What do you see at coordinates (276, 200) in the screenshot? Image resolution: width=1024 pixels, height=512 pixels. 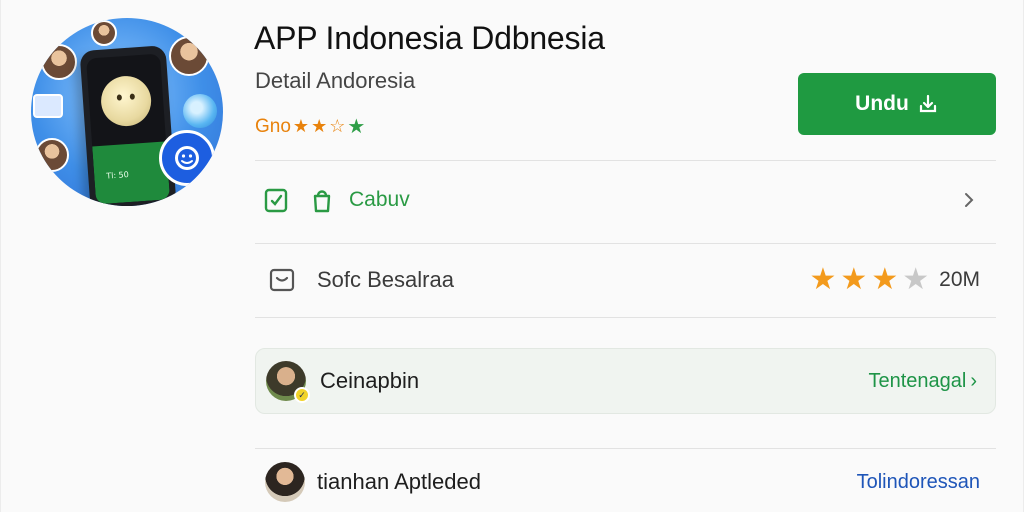 I see `tablet-icon` at bounding box center [276, 200].